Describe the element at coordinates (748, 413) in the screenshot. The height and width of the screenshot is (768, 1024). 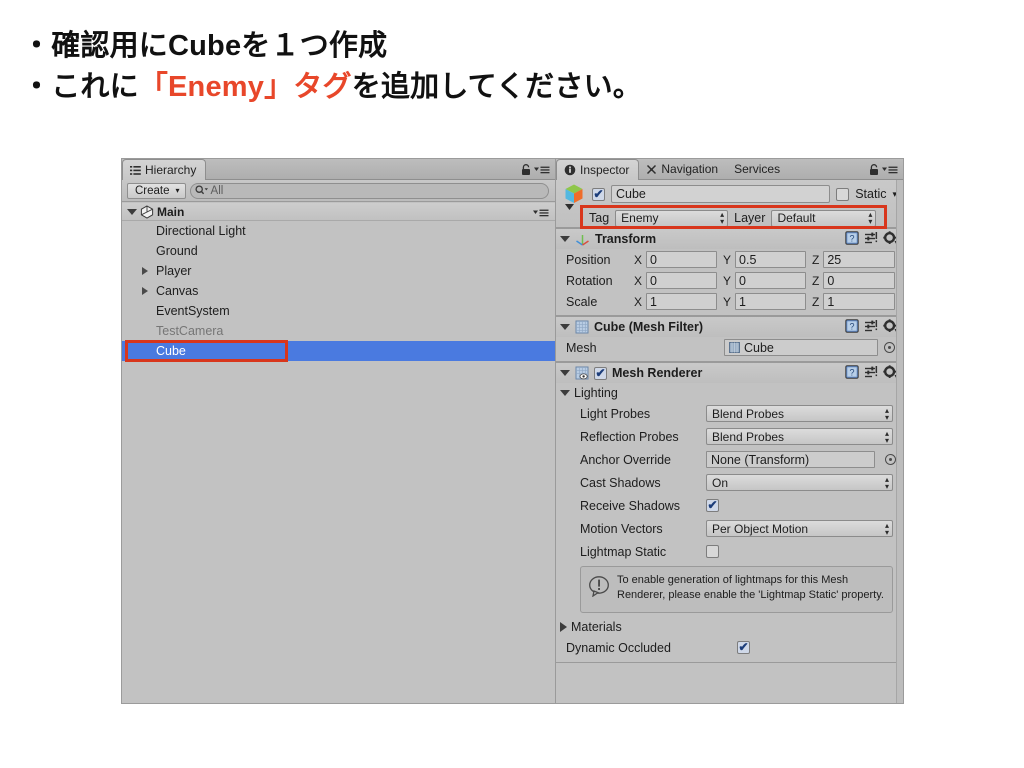
I see `light-probes-value: Blend Probes` at that location.